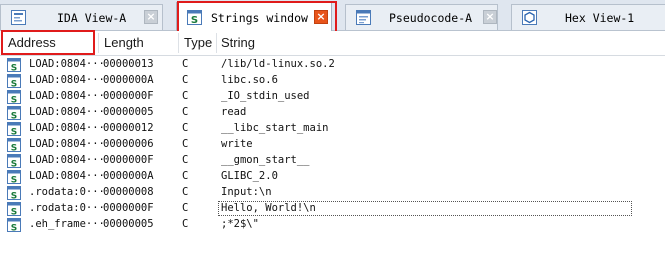  I want to click on table-row: S LOAD:0804··· 0000000A C GLIBC_2.0, so click(332, 177).